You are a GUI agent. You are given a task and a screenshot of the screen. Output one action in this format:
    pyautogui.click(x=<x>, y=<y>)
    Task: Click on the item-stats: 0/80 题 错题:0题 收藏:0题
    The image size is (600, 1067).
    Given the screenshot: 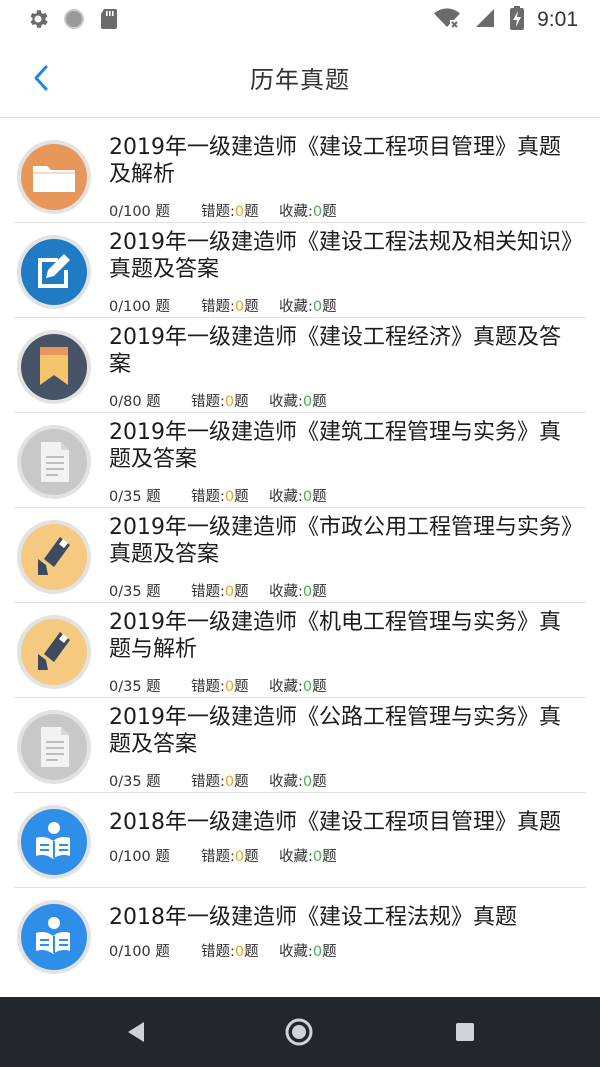 What is the action you would take?
    pyautogui.click(x=218, y=400)
    